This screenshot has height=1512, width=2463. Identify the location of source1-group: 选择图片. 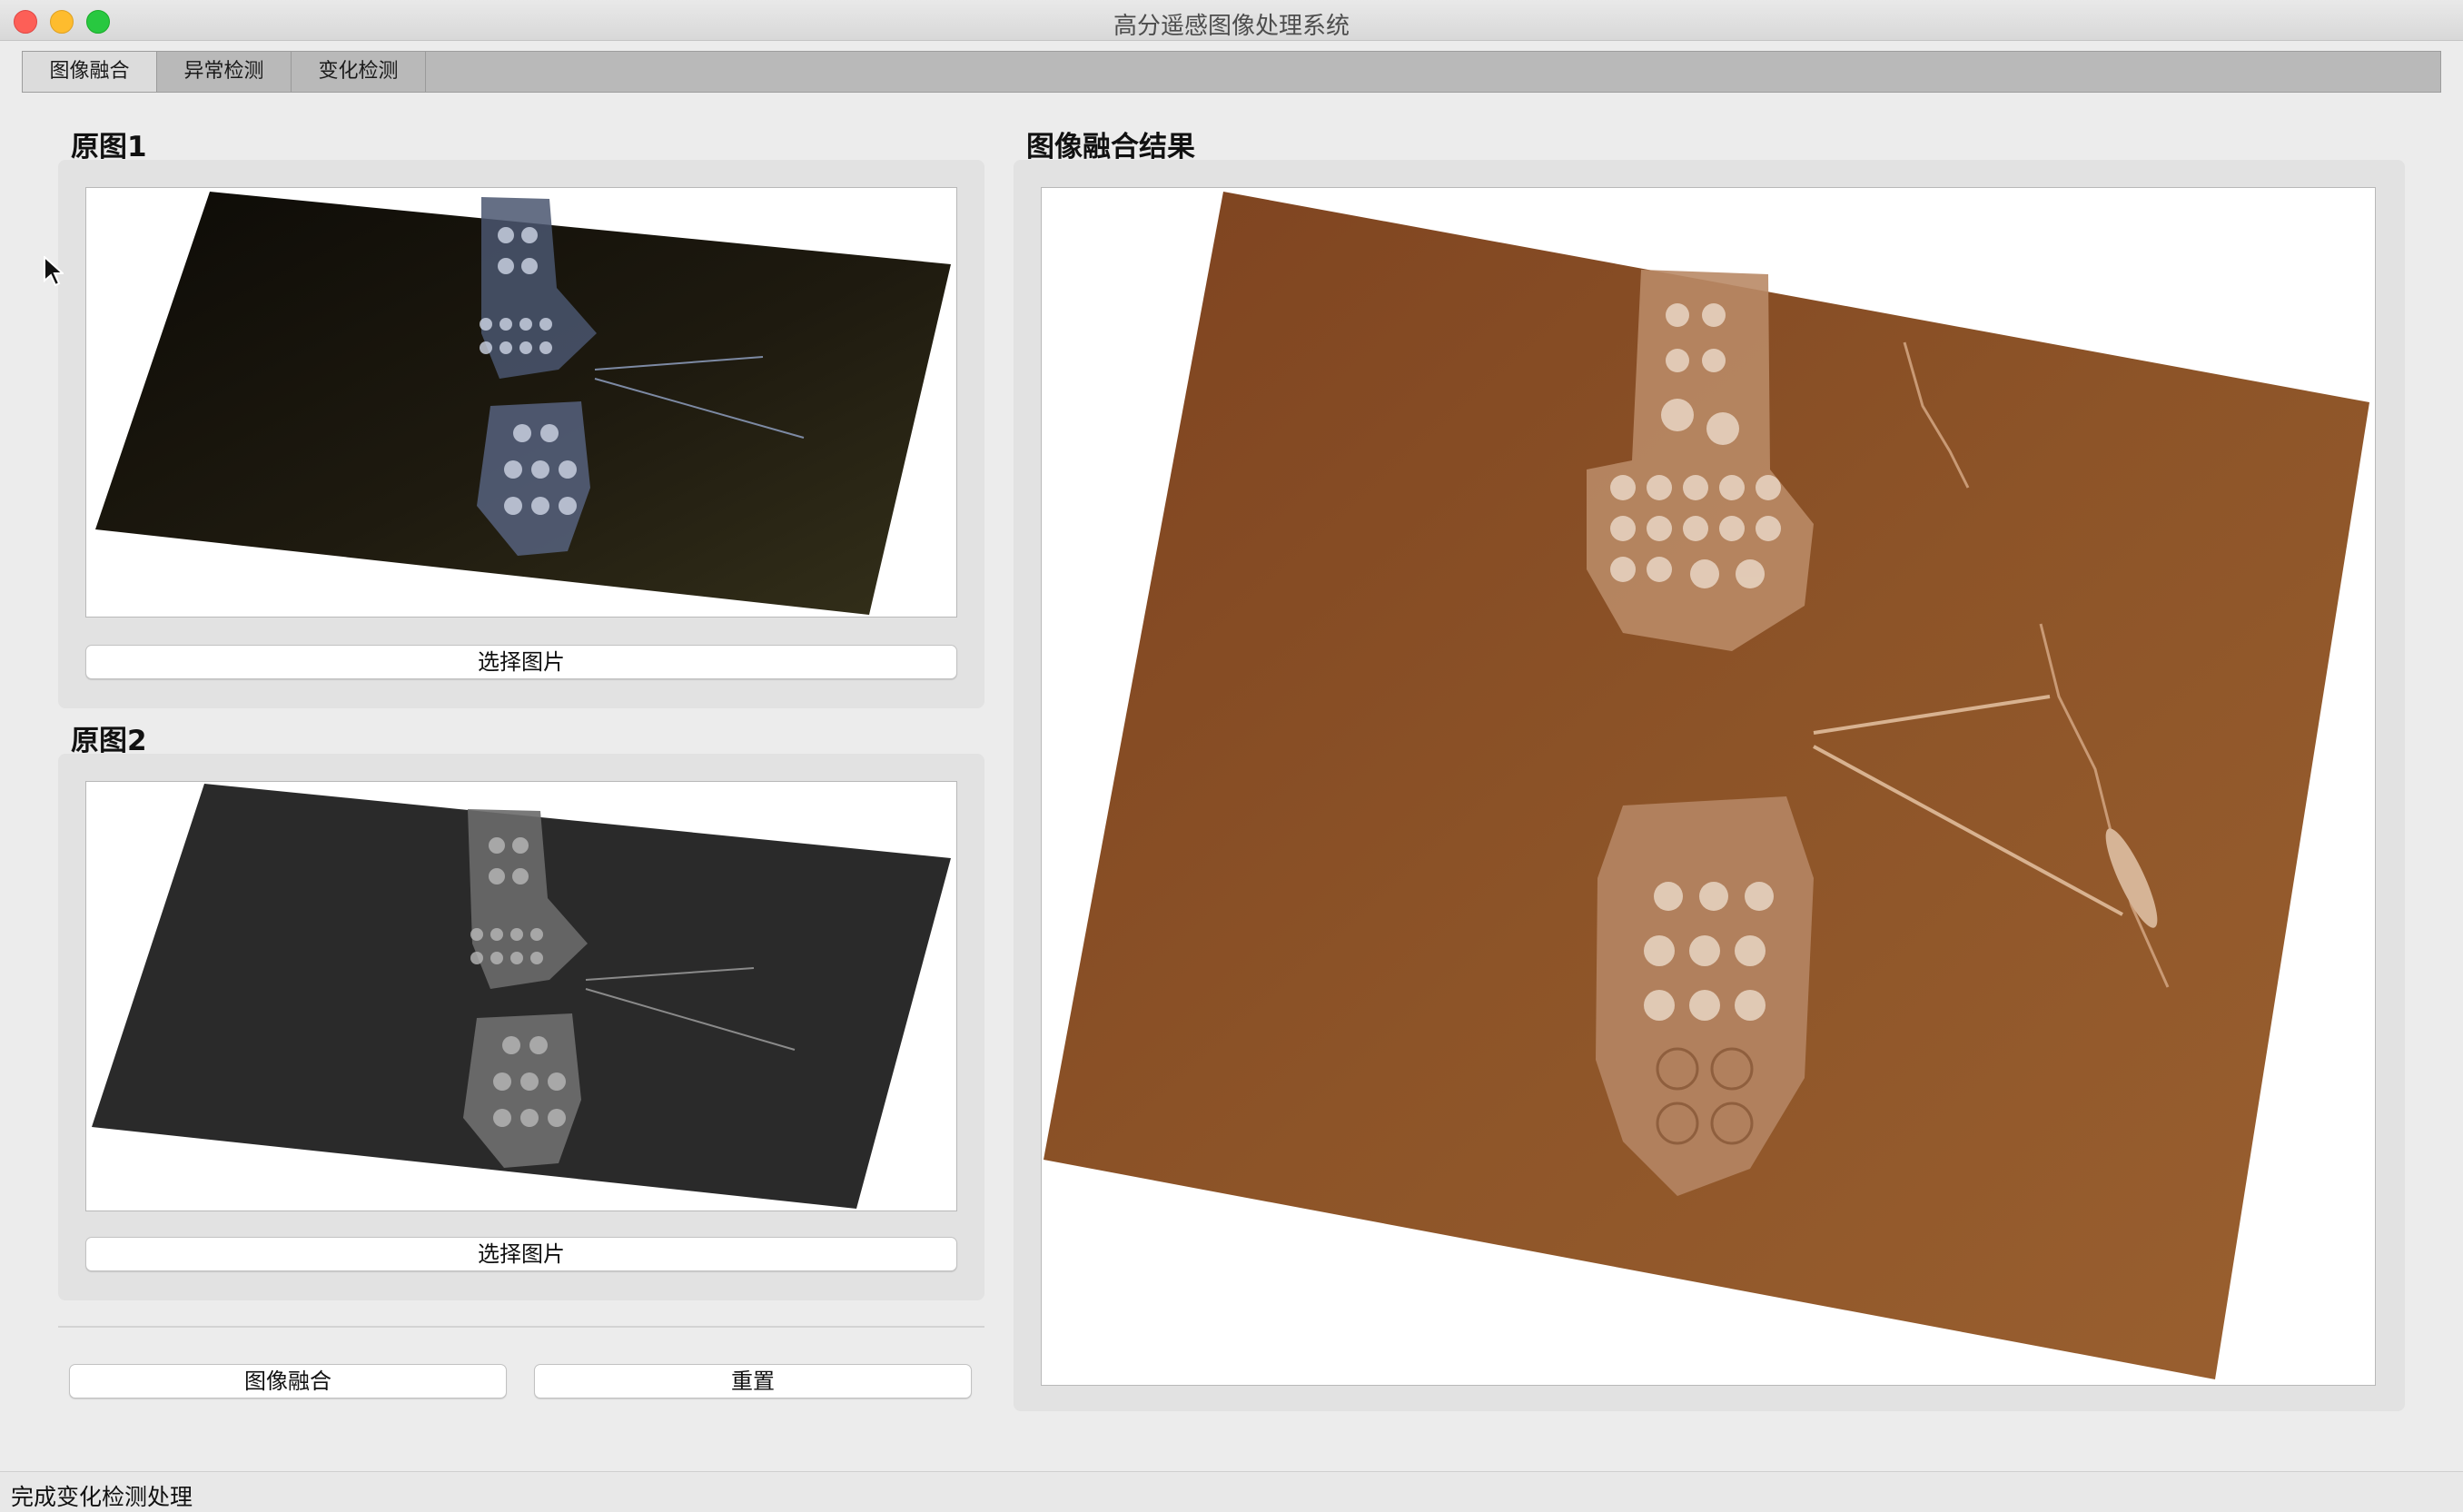
(521, 434).